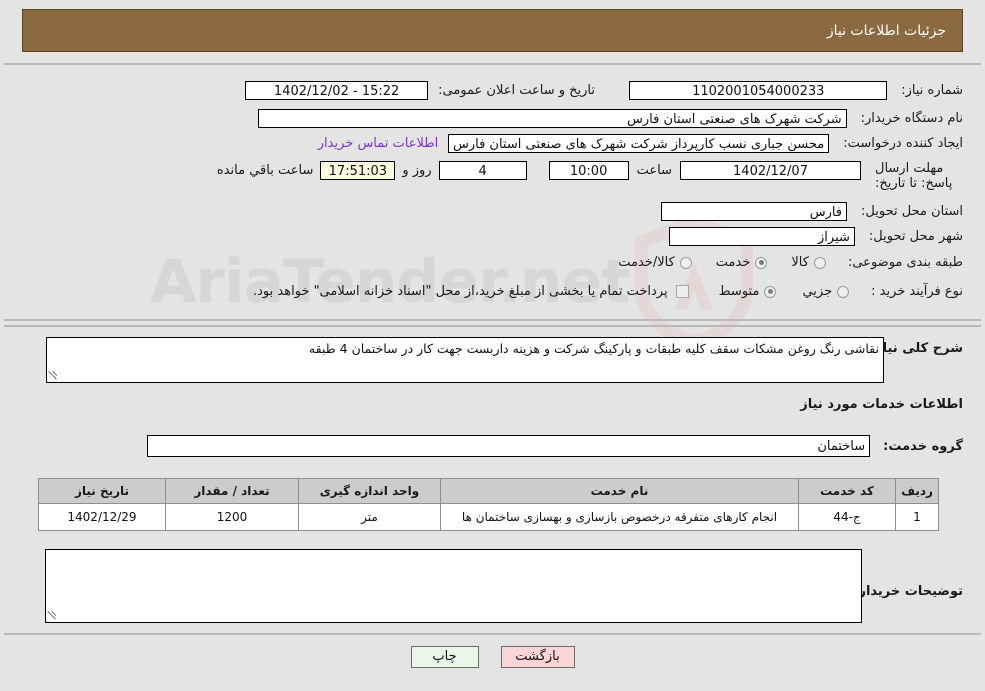  What do you see at coordinates (733, 262) in the screenshot?
I see `category-label-khedmat: خدمت` at bounding box center [733, 262].